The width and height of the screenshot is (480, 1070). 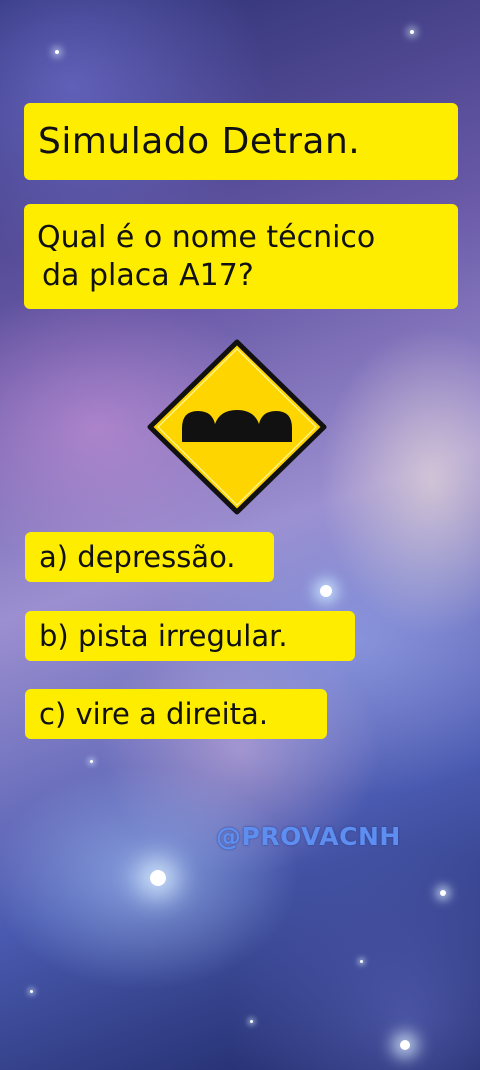 I want to click on option-b-label: b) pista irregular., so click(x=163, y=636).